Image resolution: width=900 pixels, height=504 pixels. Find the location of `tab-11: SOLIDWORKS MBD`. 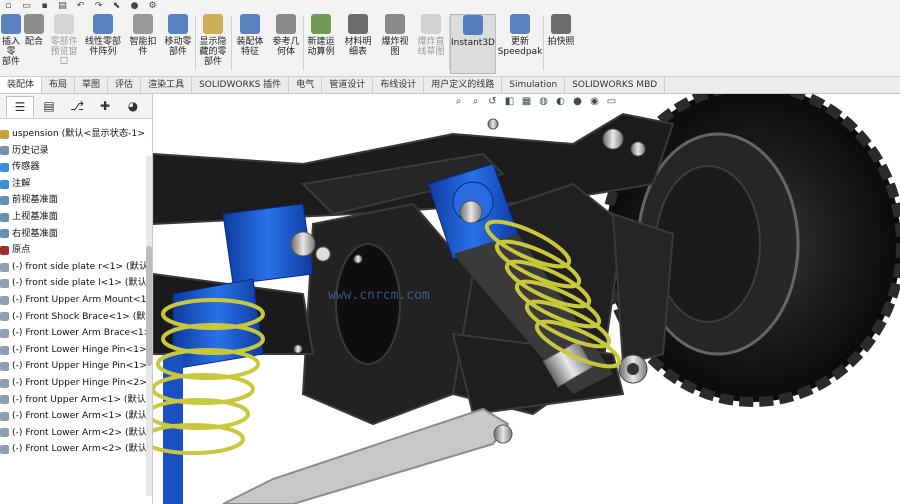

tab-11: SOLIDWORKS MBD is located at coordinates (615, 85).